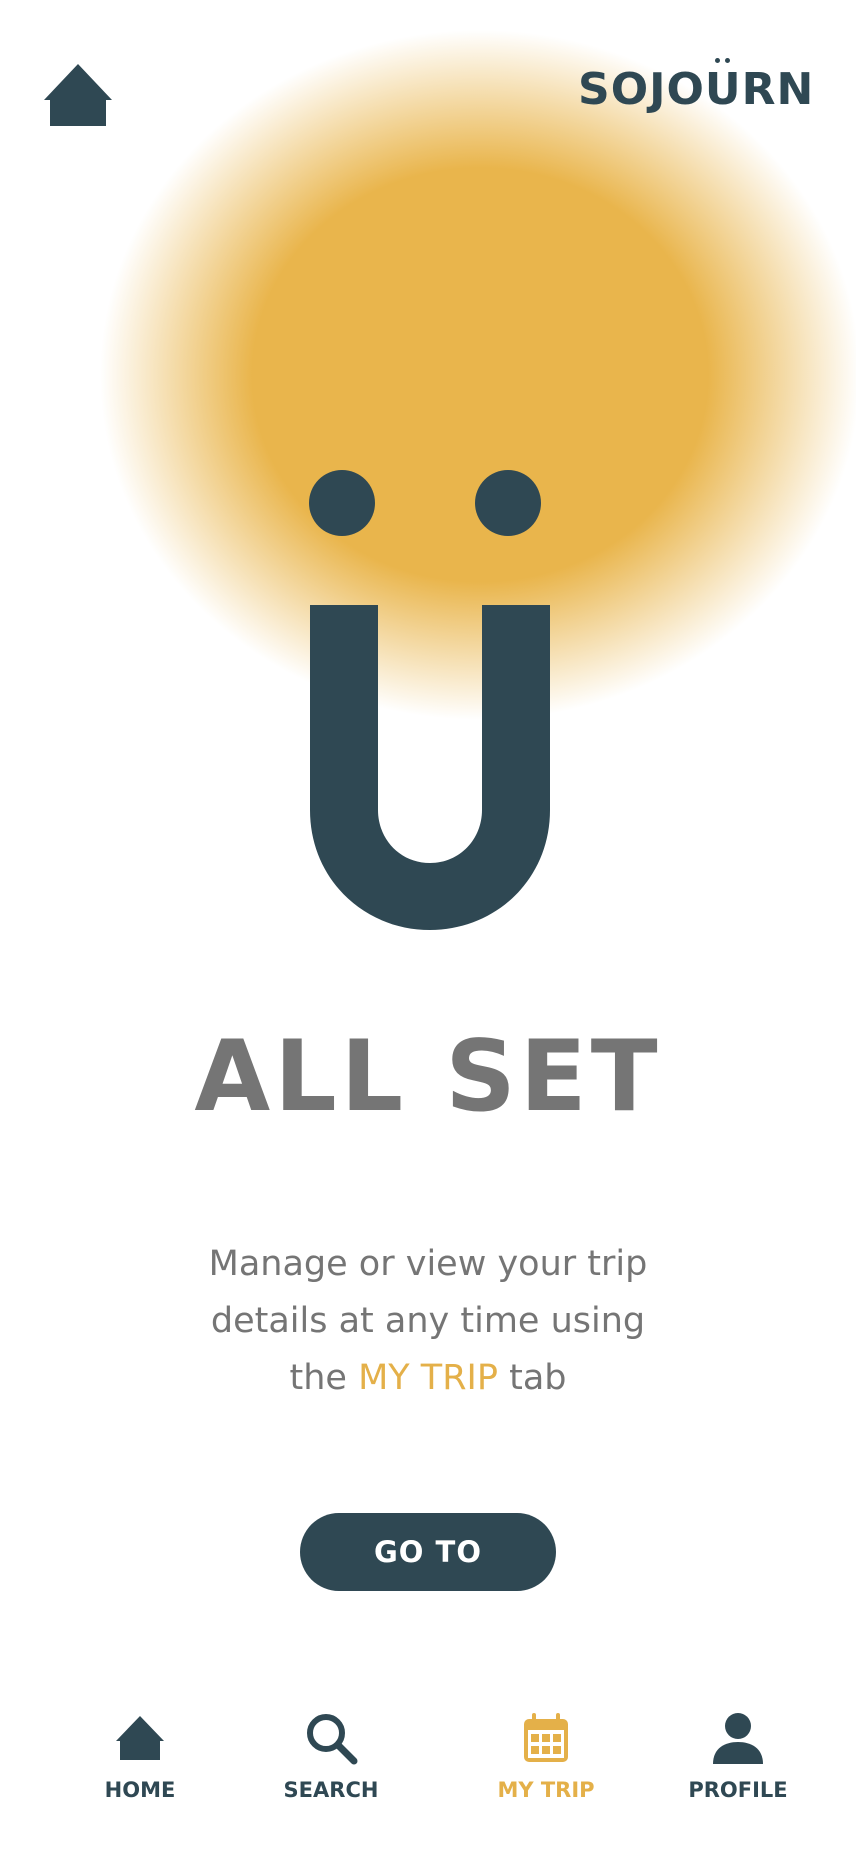 The height and width of the screenshot is (1852, 856). What do you see at coordinates (546, 1737) in the screenshot?
I see `calendar-icon` at bounding box center [546, 1737].